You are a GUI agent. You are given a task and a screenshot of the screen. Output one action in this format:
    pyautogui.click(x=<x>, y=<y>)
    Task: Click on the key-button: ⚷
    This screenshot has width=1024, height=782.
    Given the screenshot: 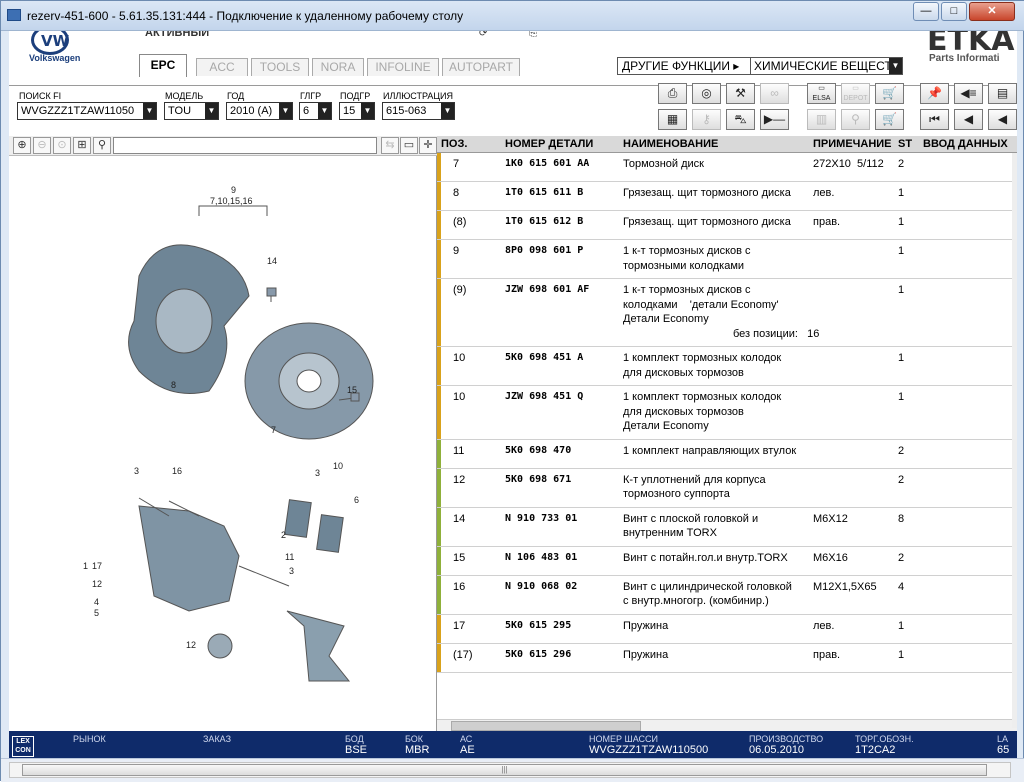 What is the action you would take?
    pyautogui.click(x=706, y=119)
    